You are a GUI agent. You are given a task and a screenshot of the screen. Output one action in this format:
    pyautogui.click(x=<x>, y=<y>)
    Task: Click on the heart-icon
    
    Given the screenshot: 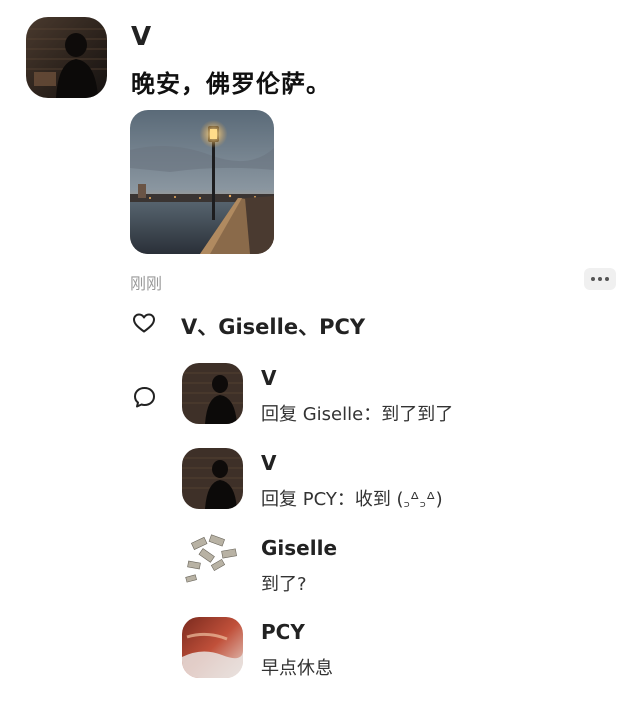 What is the action you would take?
    pyautogui.click(x=144, y=323)
    